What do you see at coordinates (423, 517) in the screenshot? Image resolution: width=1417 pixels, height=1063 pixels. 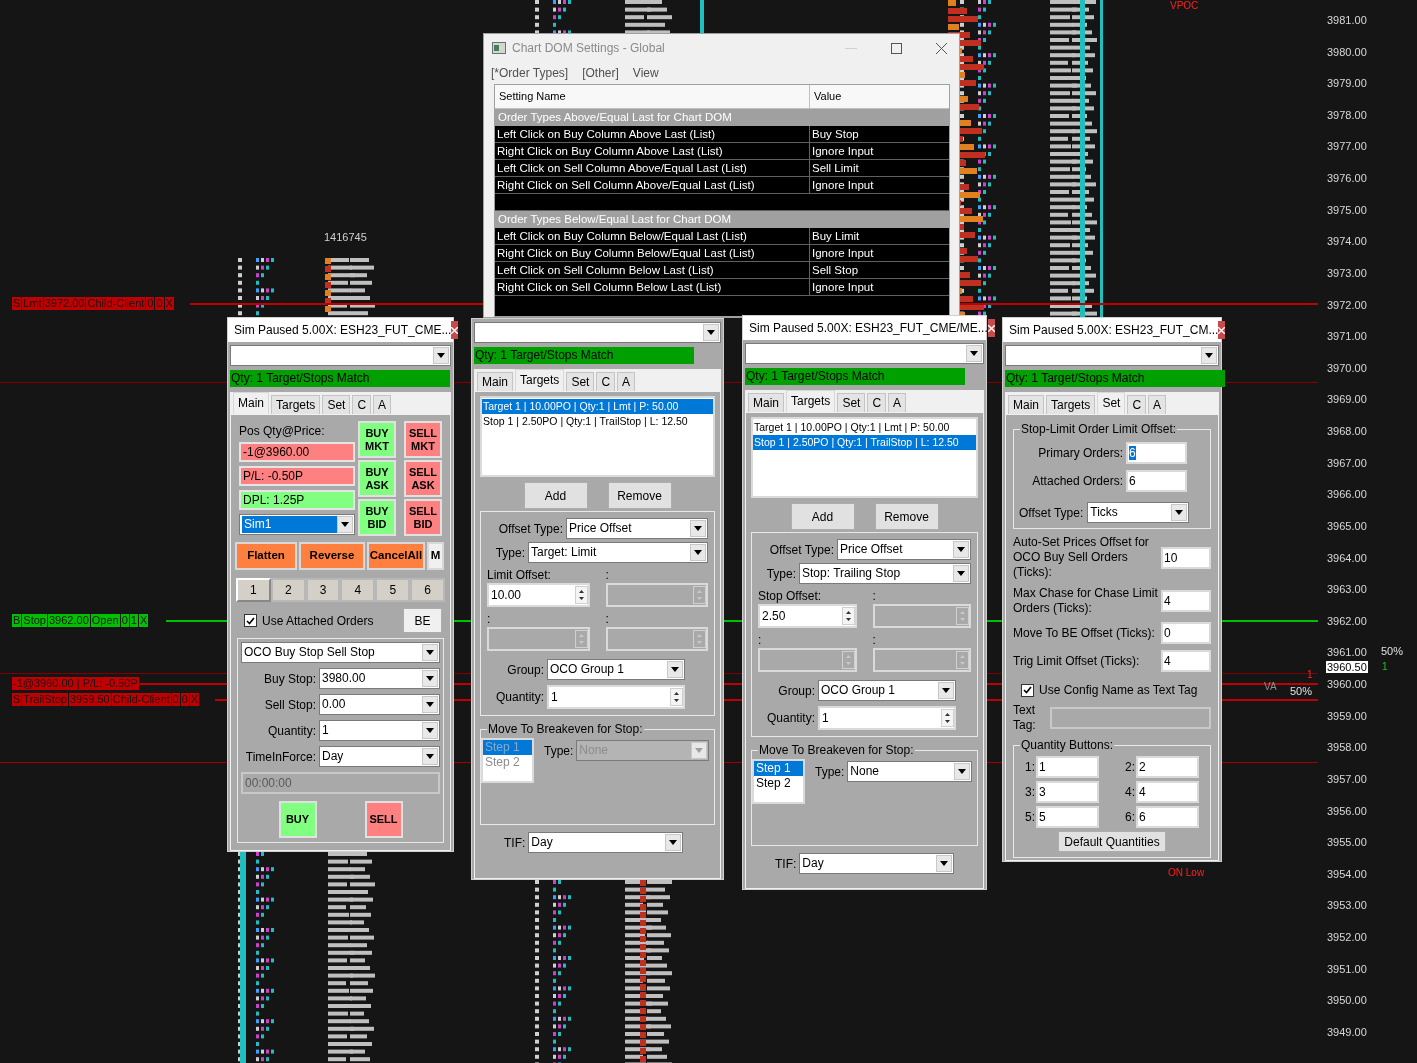 I see `order-button: SELL BID` at bounding box center [423, 517].